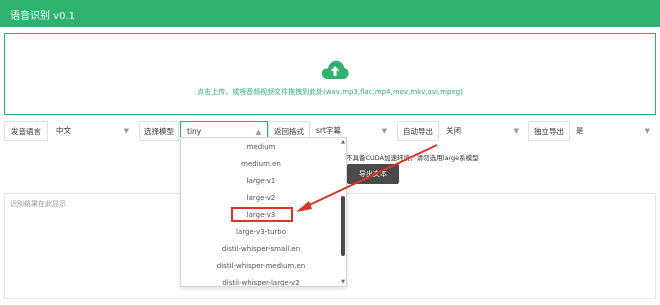  Describe the element at coordinates (453, 130) in the screenshot. I see `auto-export-value: 关闭` at that location.